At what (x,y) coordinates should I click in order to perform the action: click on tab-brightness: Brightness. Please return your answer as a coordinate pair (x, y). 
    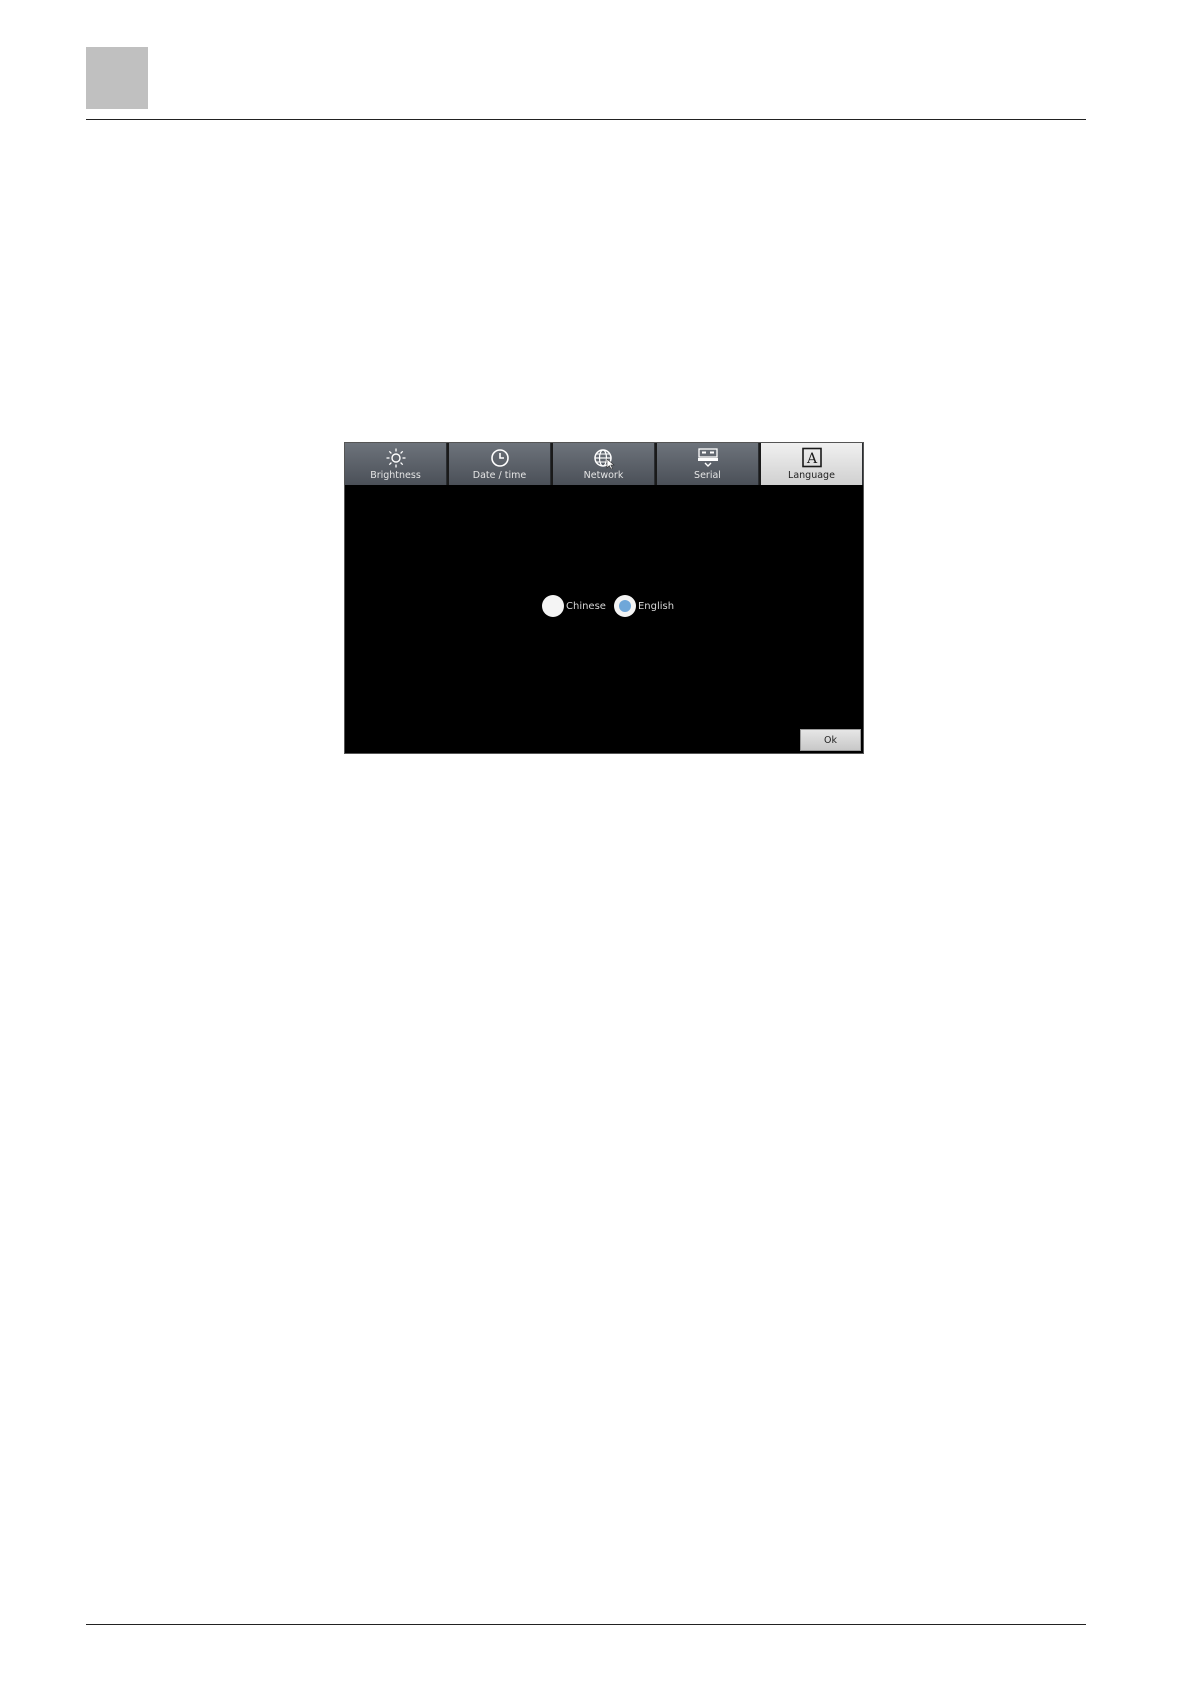
    Looking at the image, I should click on (396, 464).